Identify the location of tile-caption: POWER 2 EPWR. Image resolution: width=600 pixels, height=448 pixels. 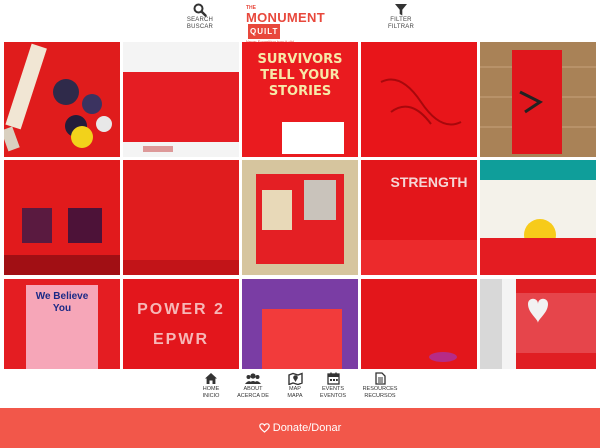
(181, 324).